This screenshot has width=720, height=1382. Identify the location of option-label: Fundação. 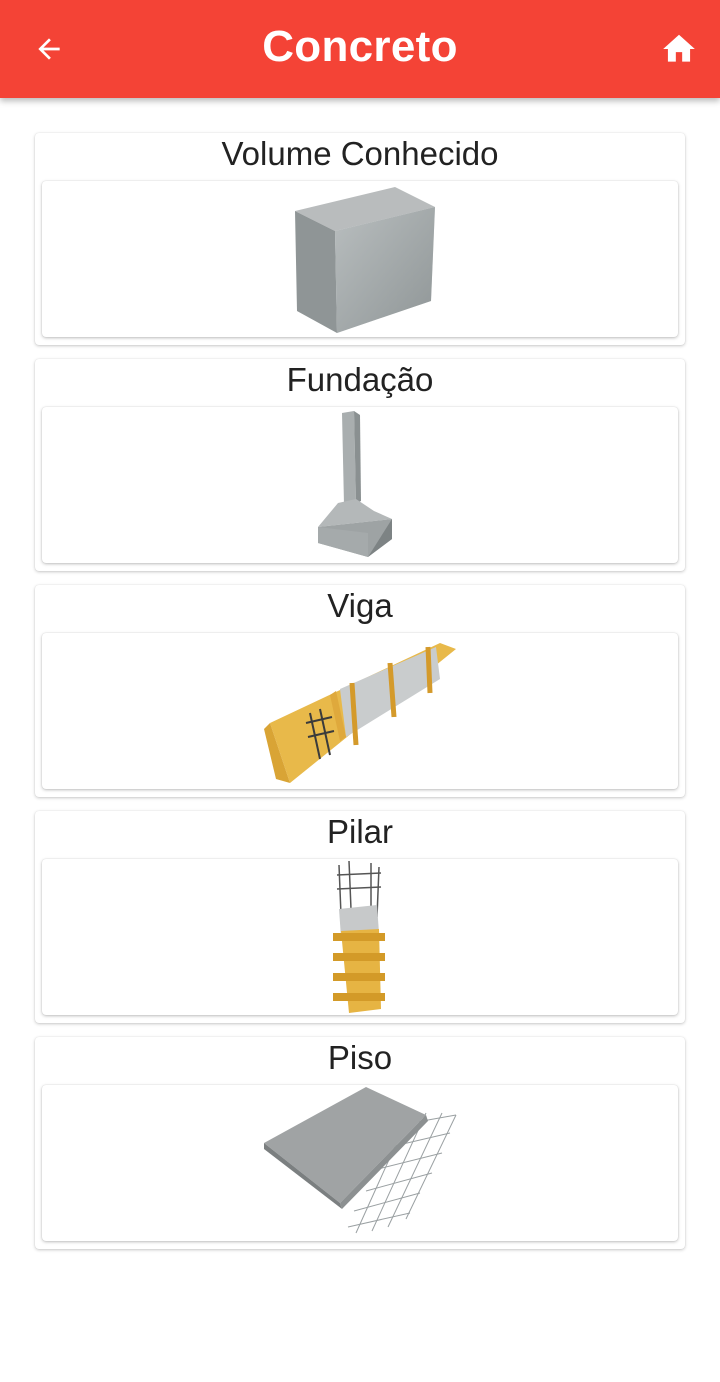
(360, 379).